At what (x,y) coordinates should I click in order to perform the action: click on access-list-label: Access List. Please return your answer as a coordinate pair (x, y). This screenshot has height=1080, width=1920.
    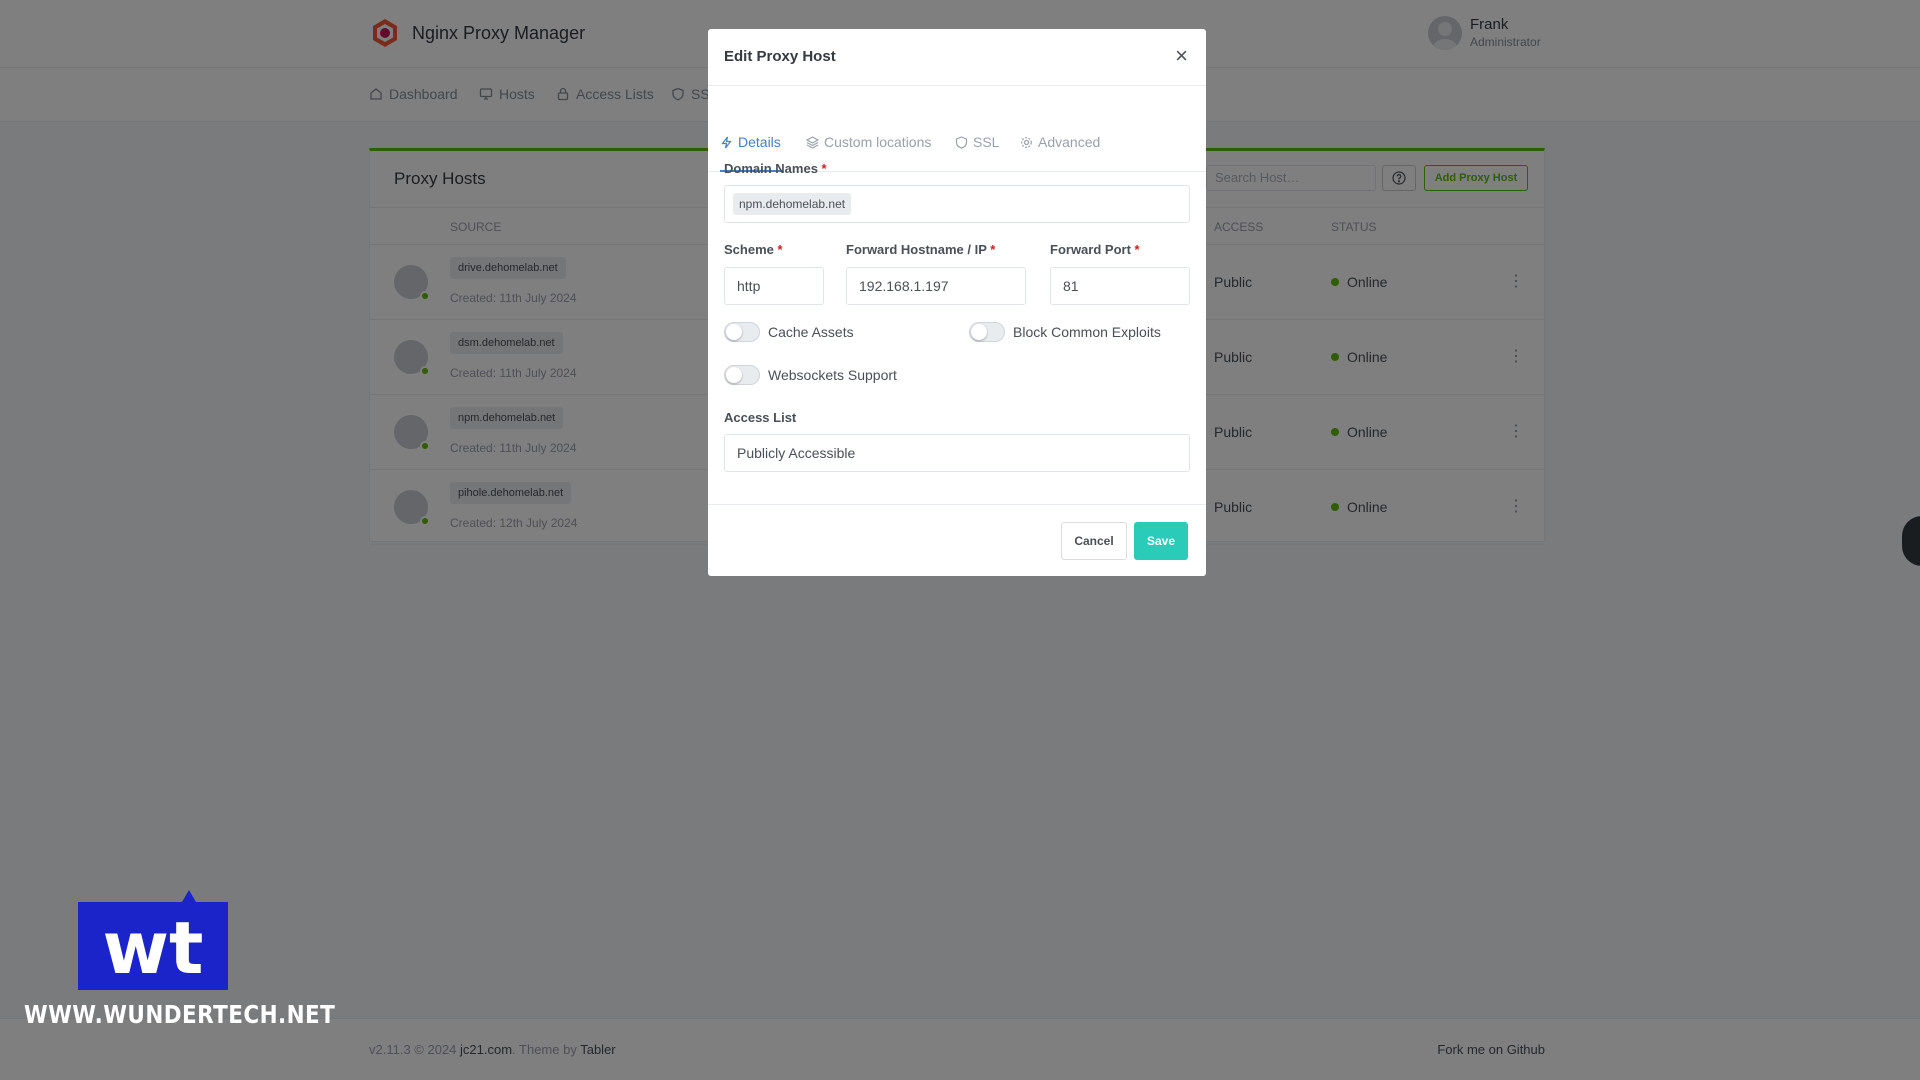
    Looking at the image, I should click on (760, 417).